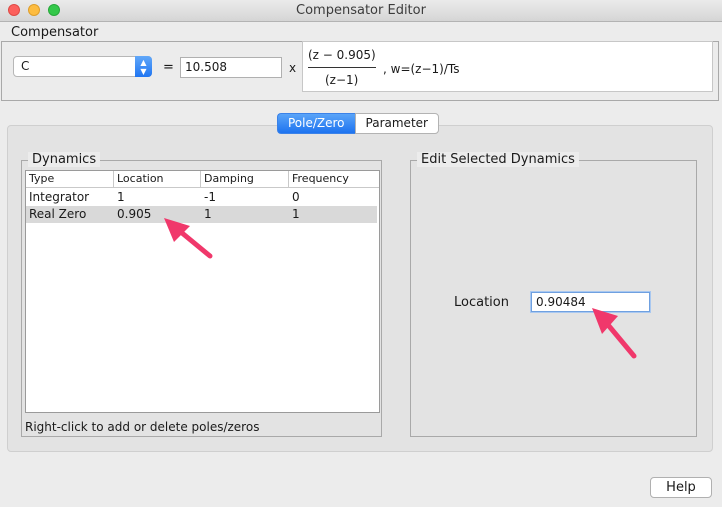 This screenshot has height=507, width=722. I want to click on times-sign: x, so click(293, 68).